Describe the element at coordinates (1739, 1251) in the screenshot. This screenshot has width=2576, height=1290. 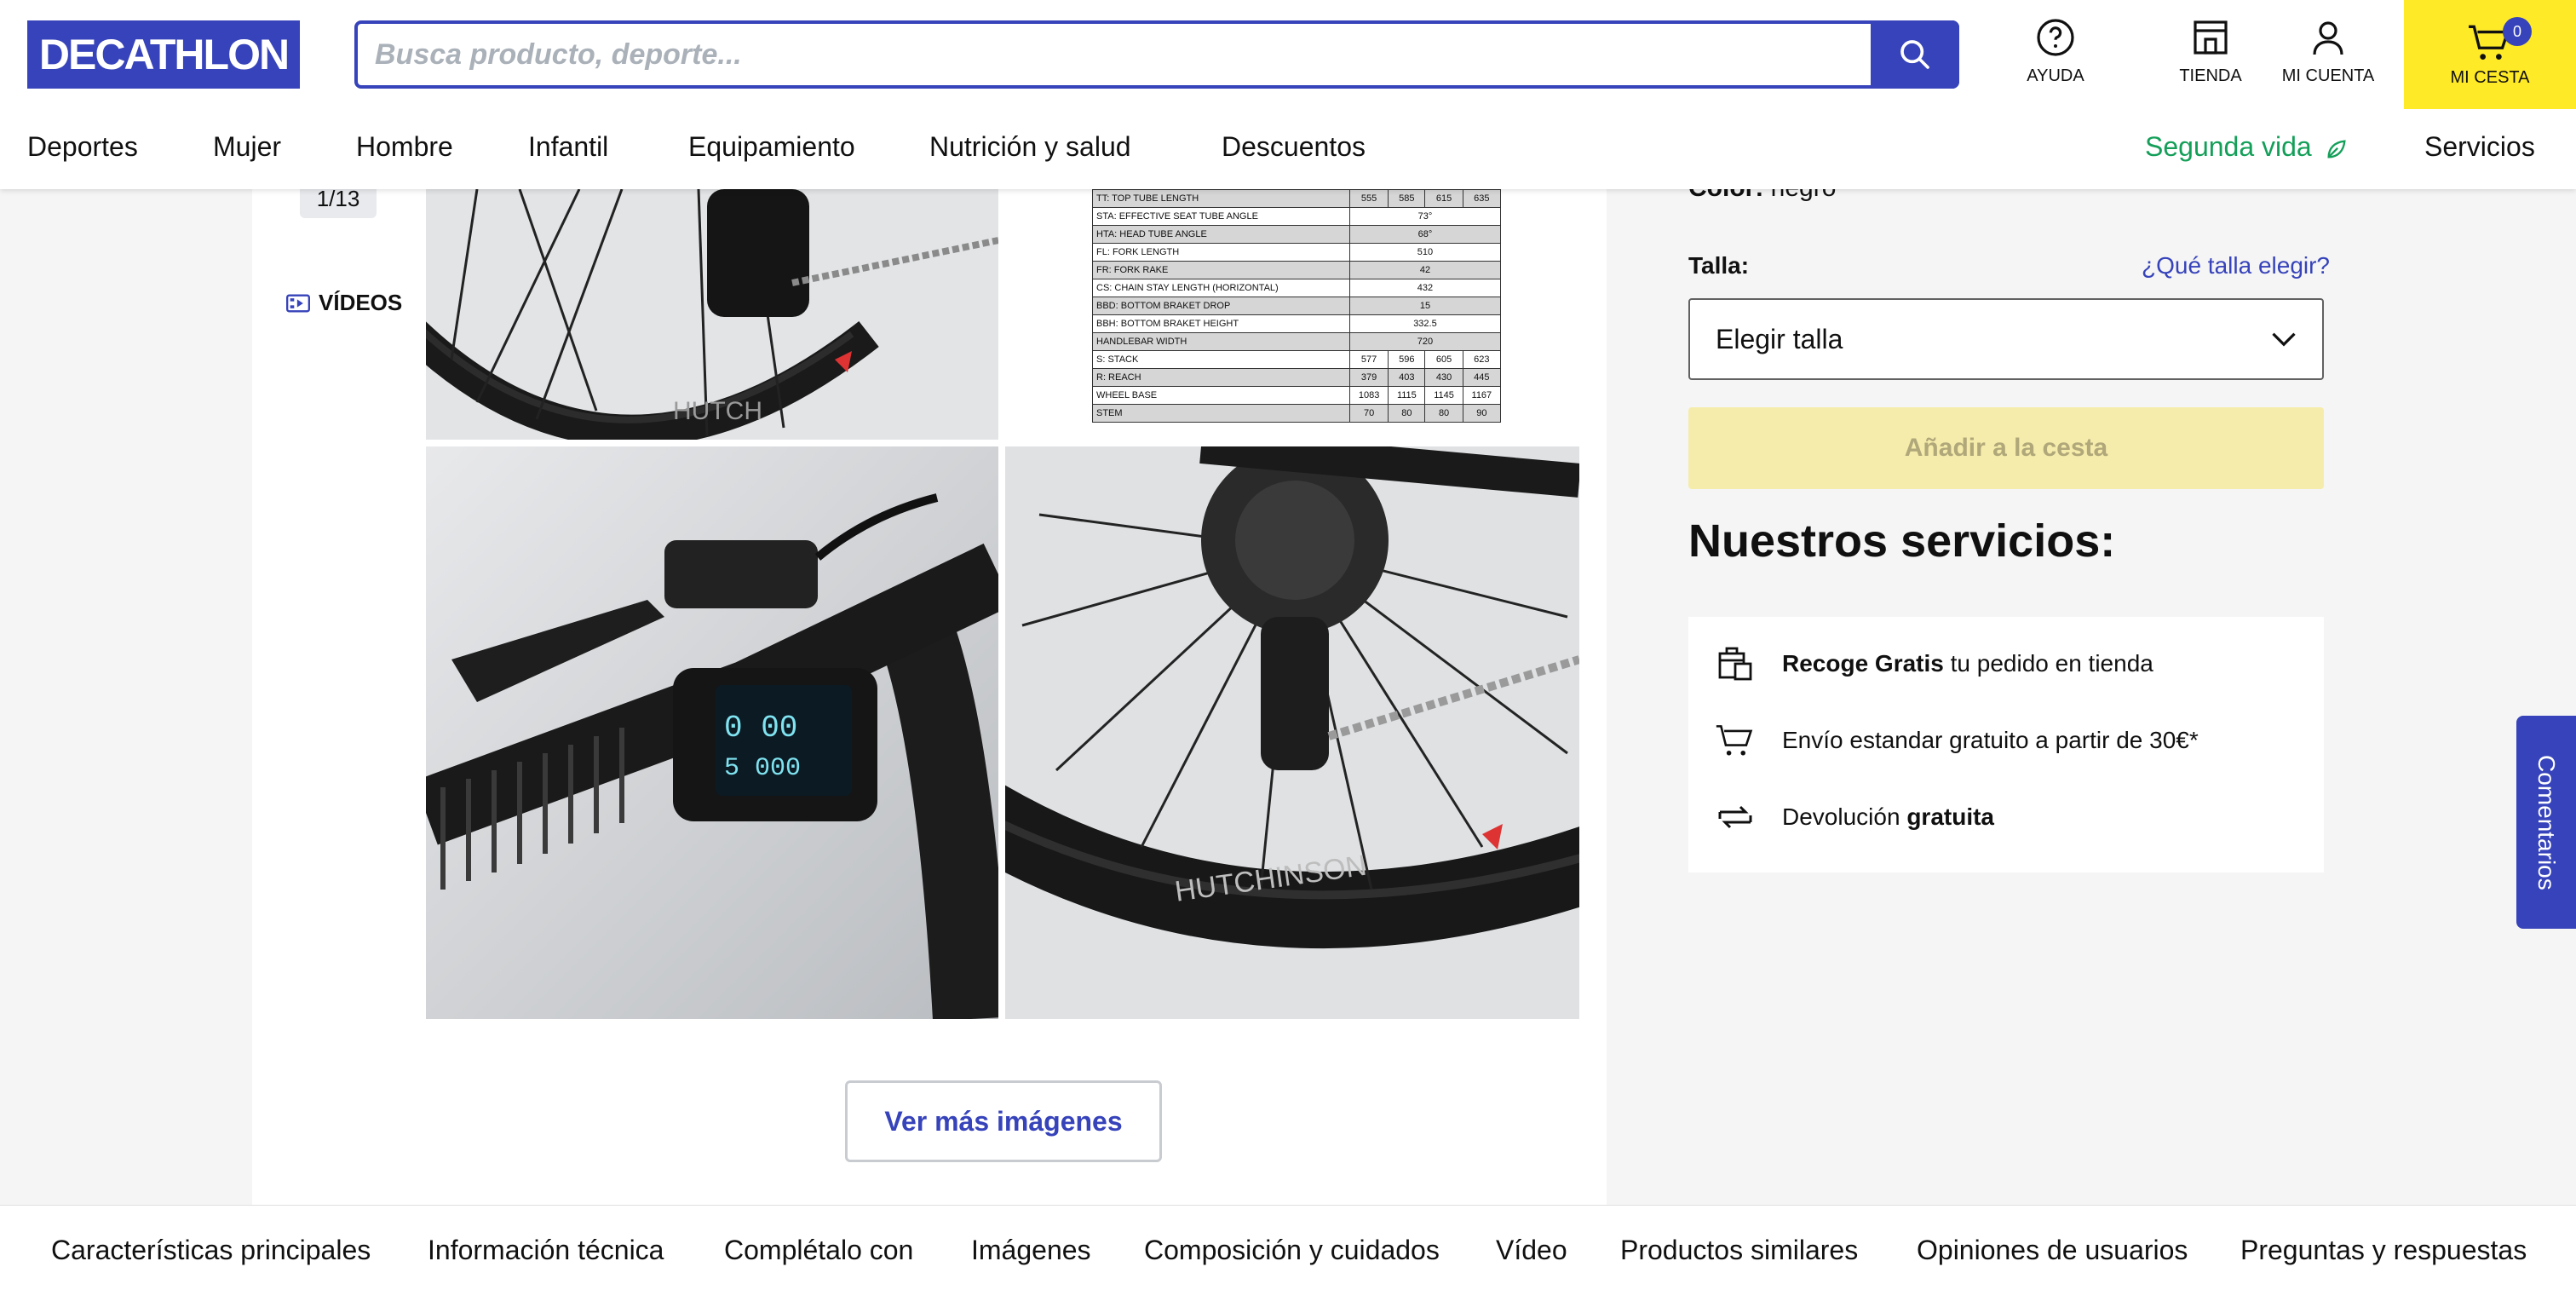
I see `tab-productos-similares: Productos similares` at that location.